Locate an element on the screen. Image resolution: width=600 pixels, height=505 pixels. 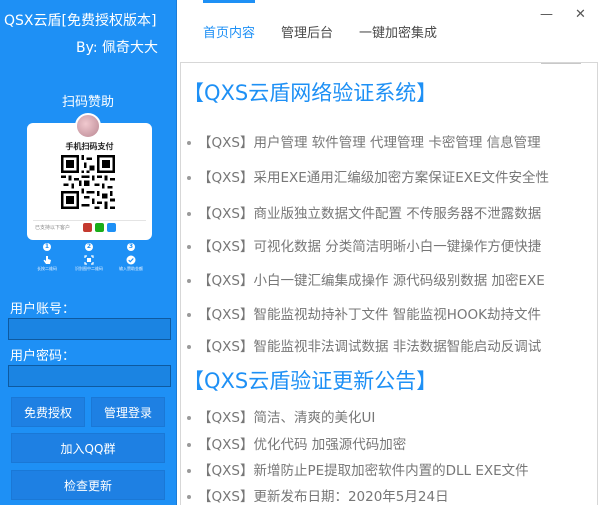
tab-home: 首页内容 is located at coordinates (229, 31).